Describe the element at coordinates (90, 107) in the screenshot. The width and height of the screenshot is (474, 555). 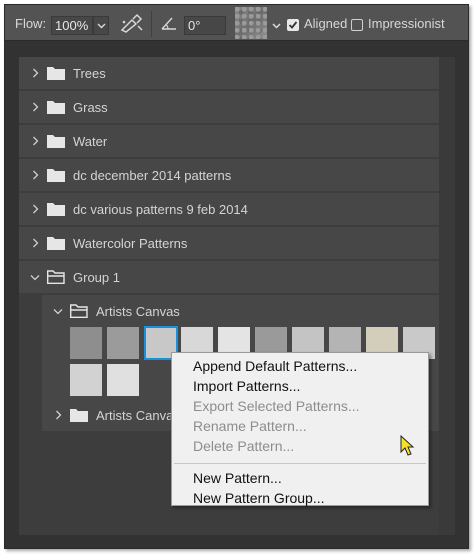
I see `folder-label: Grass` at that location.